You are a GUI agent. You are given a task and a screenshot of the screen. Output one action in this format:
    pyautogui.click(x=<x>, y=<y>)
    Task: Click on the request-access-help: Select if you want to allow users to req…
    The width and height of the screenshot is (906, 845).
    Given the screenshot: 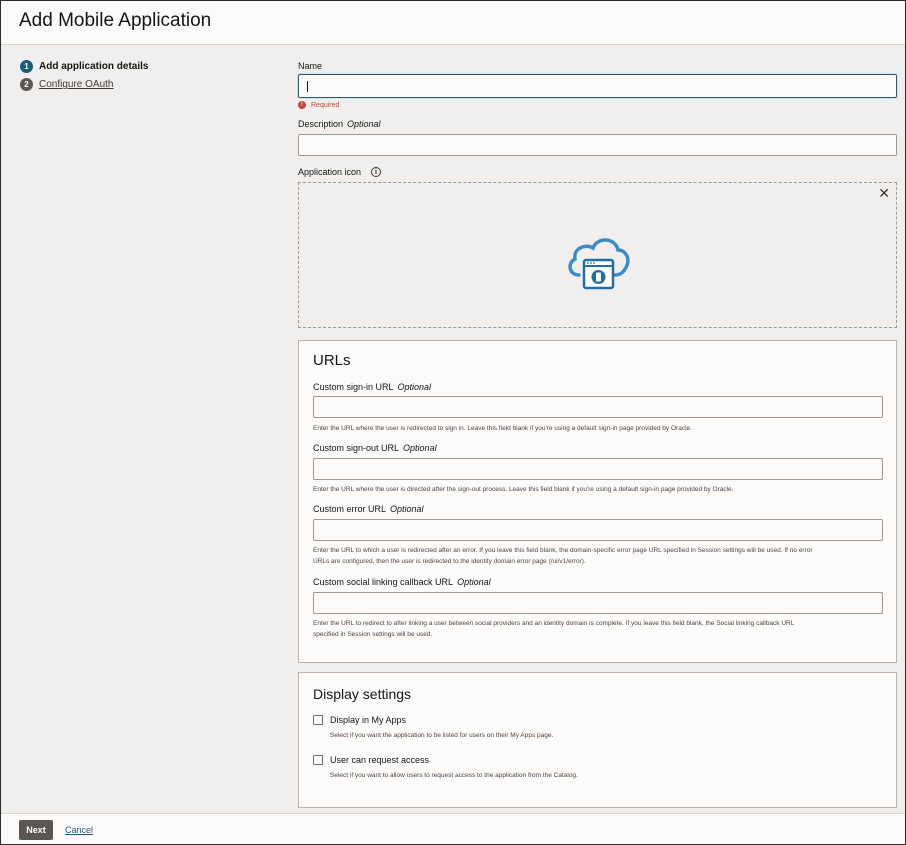 What is the action you would take?
    pyautogui.click(x=454, y=775)
    